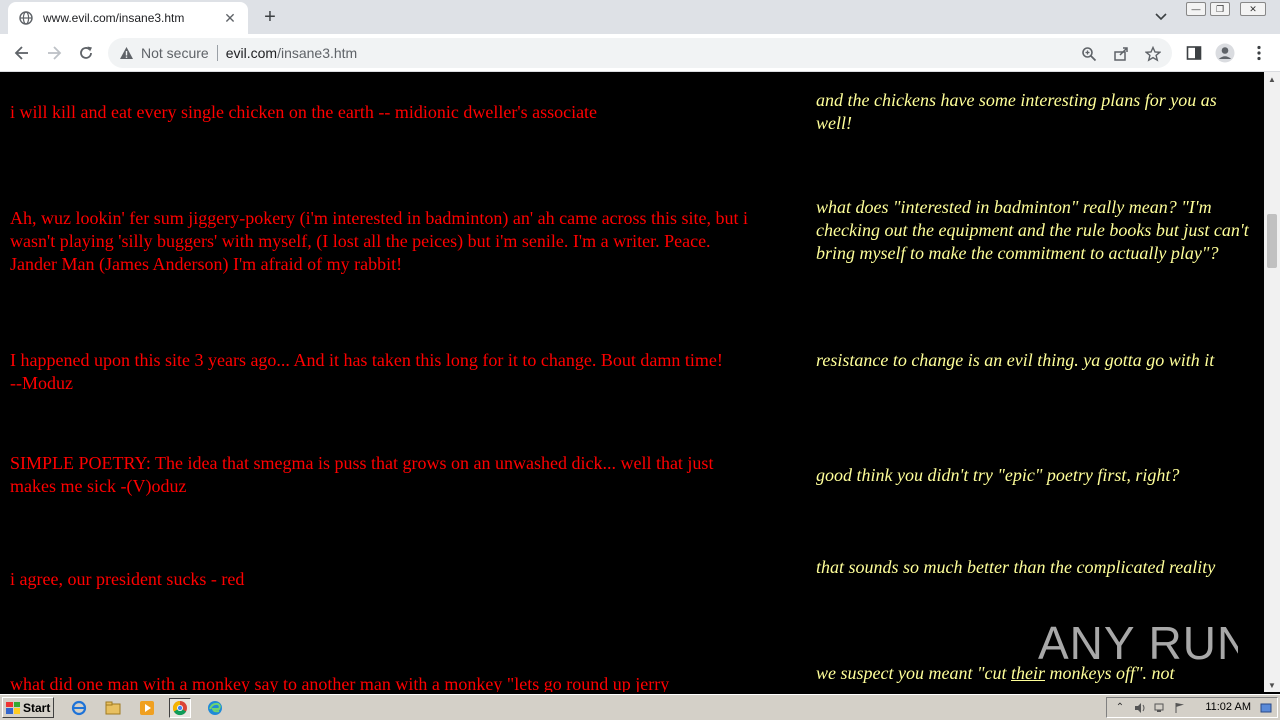 This screenshot has height=720, width=1280. What do you see at coordinates (640, 17) in the screenshot?
I see `browser-tab-strip: www.evil.com/insane3.htm ✕ + — ❐ ✕` at bounding box center [640, 17].